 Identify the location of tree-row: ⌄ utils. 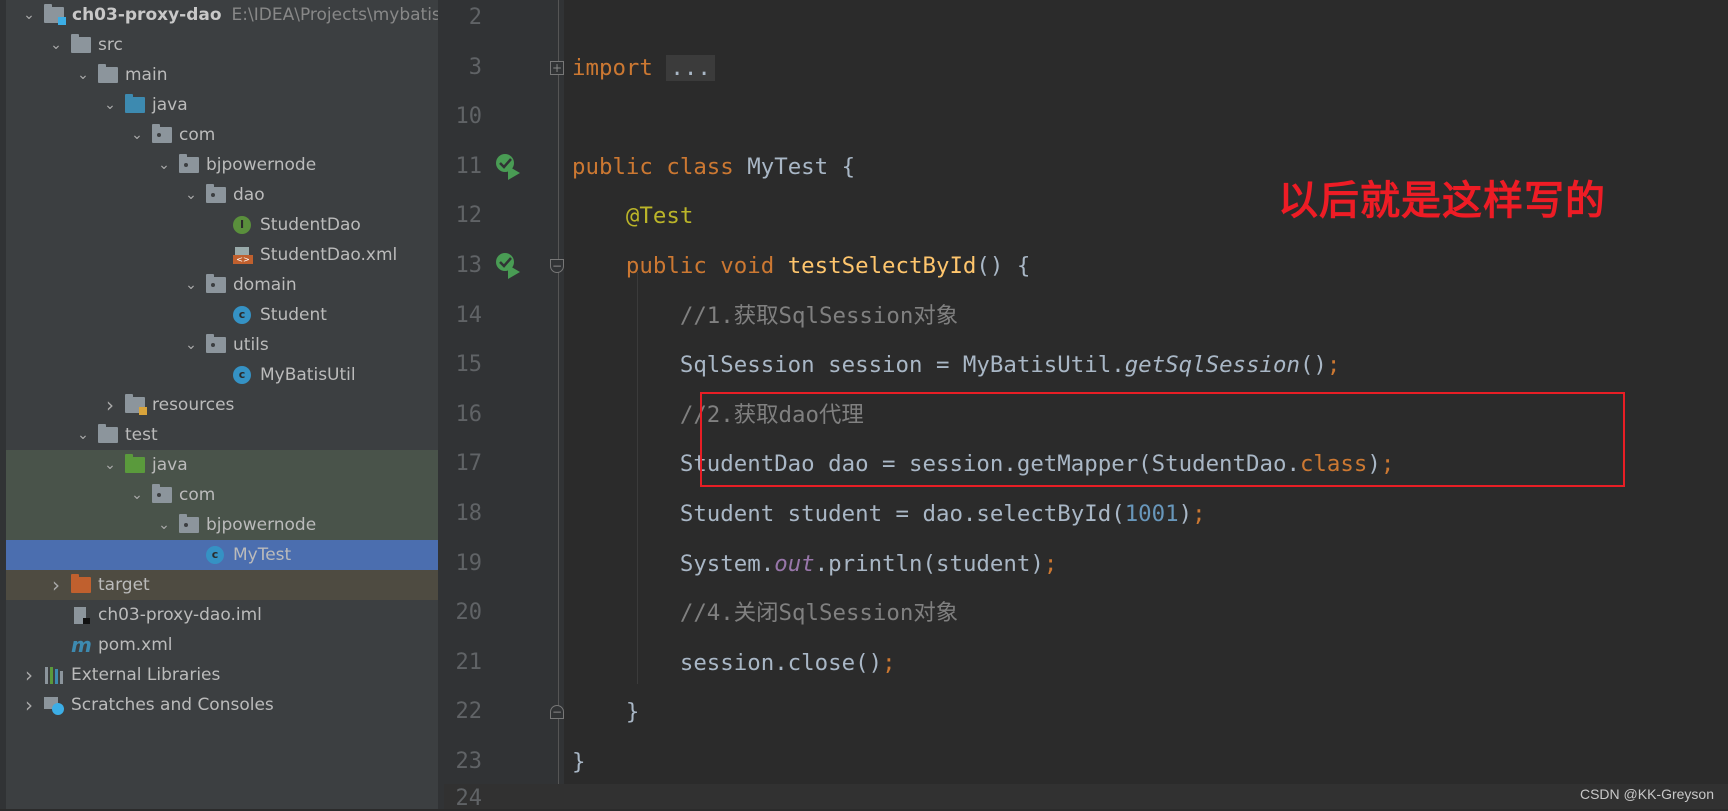
(222, 345).